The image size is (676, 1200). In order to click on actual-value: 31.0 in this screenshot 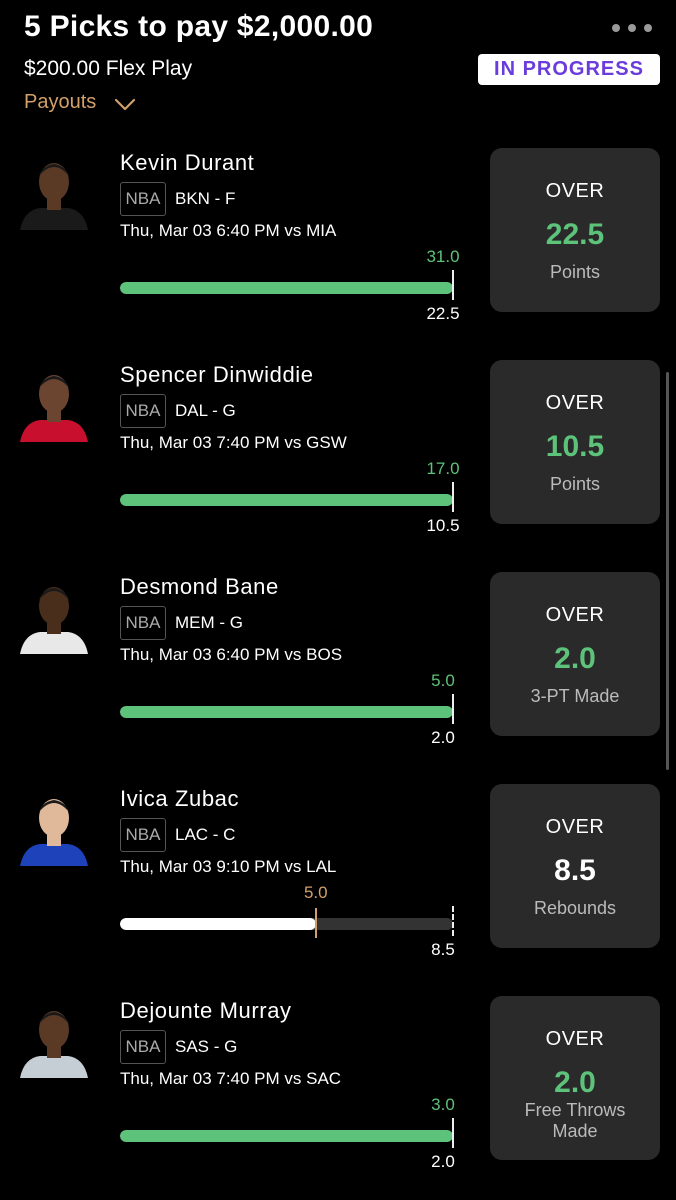, I will do `click(443, 256)`.